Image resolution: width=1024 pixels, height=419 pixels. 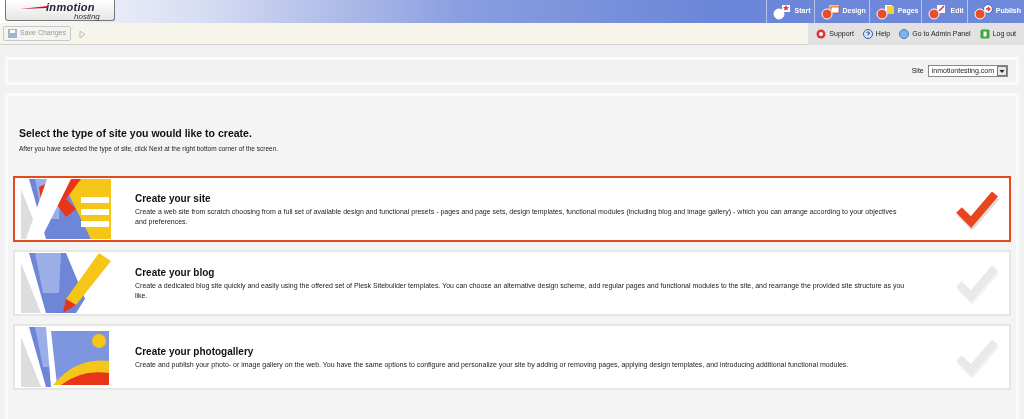 I want to click on blog-illustration-icon, so click(x=67, y=282).